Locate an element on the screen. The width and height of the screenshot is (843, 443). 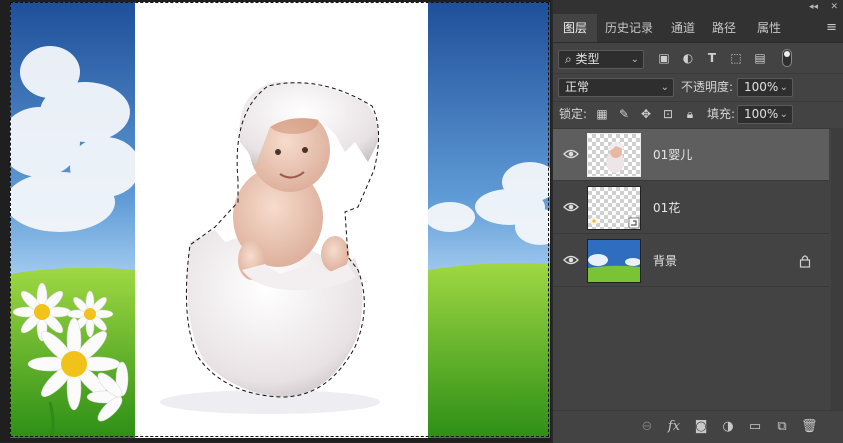
collapse-panel-button: ◂◂ is located at coordinates (813, 7).